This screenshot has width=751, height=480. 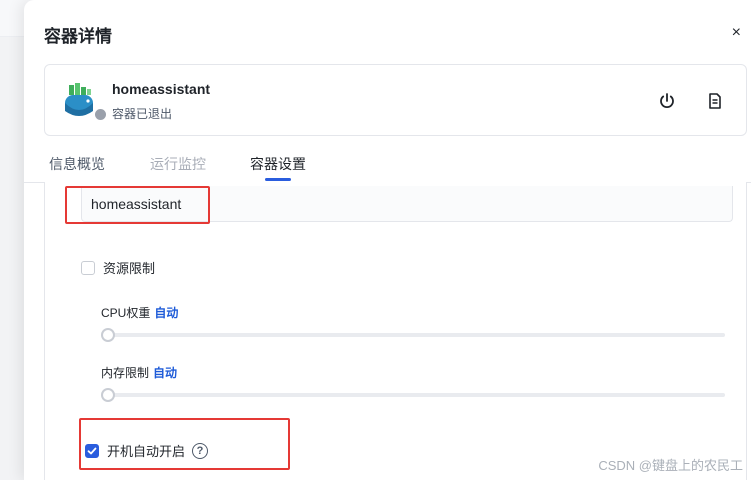 What do you see at coordinates (137, 205) in the screenshot?
I see `highlight-box-name` at bounding box center [137, 205].